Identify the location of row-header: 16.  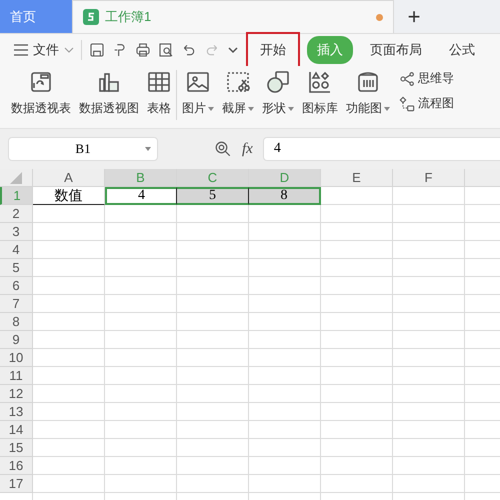
(16, 466).